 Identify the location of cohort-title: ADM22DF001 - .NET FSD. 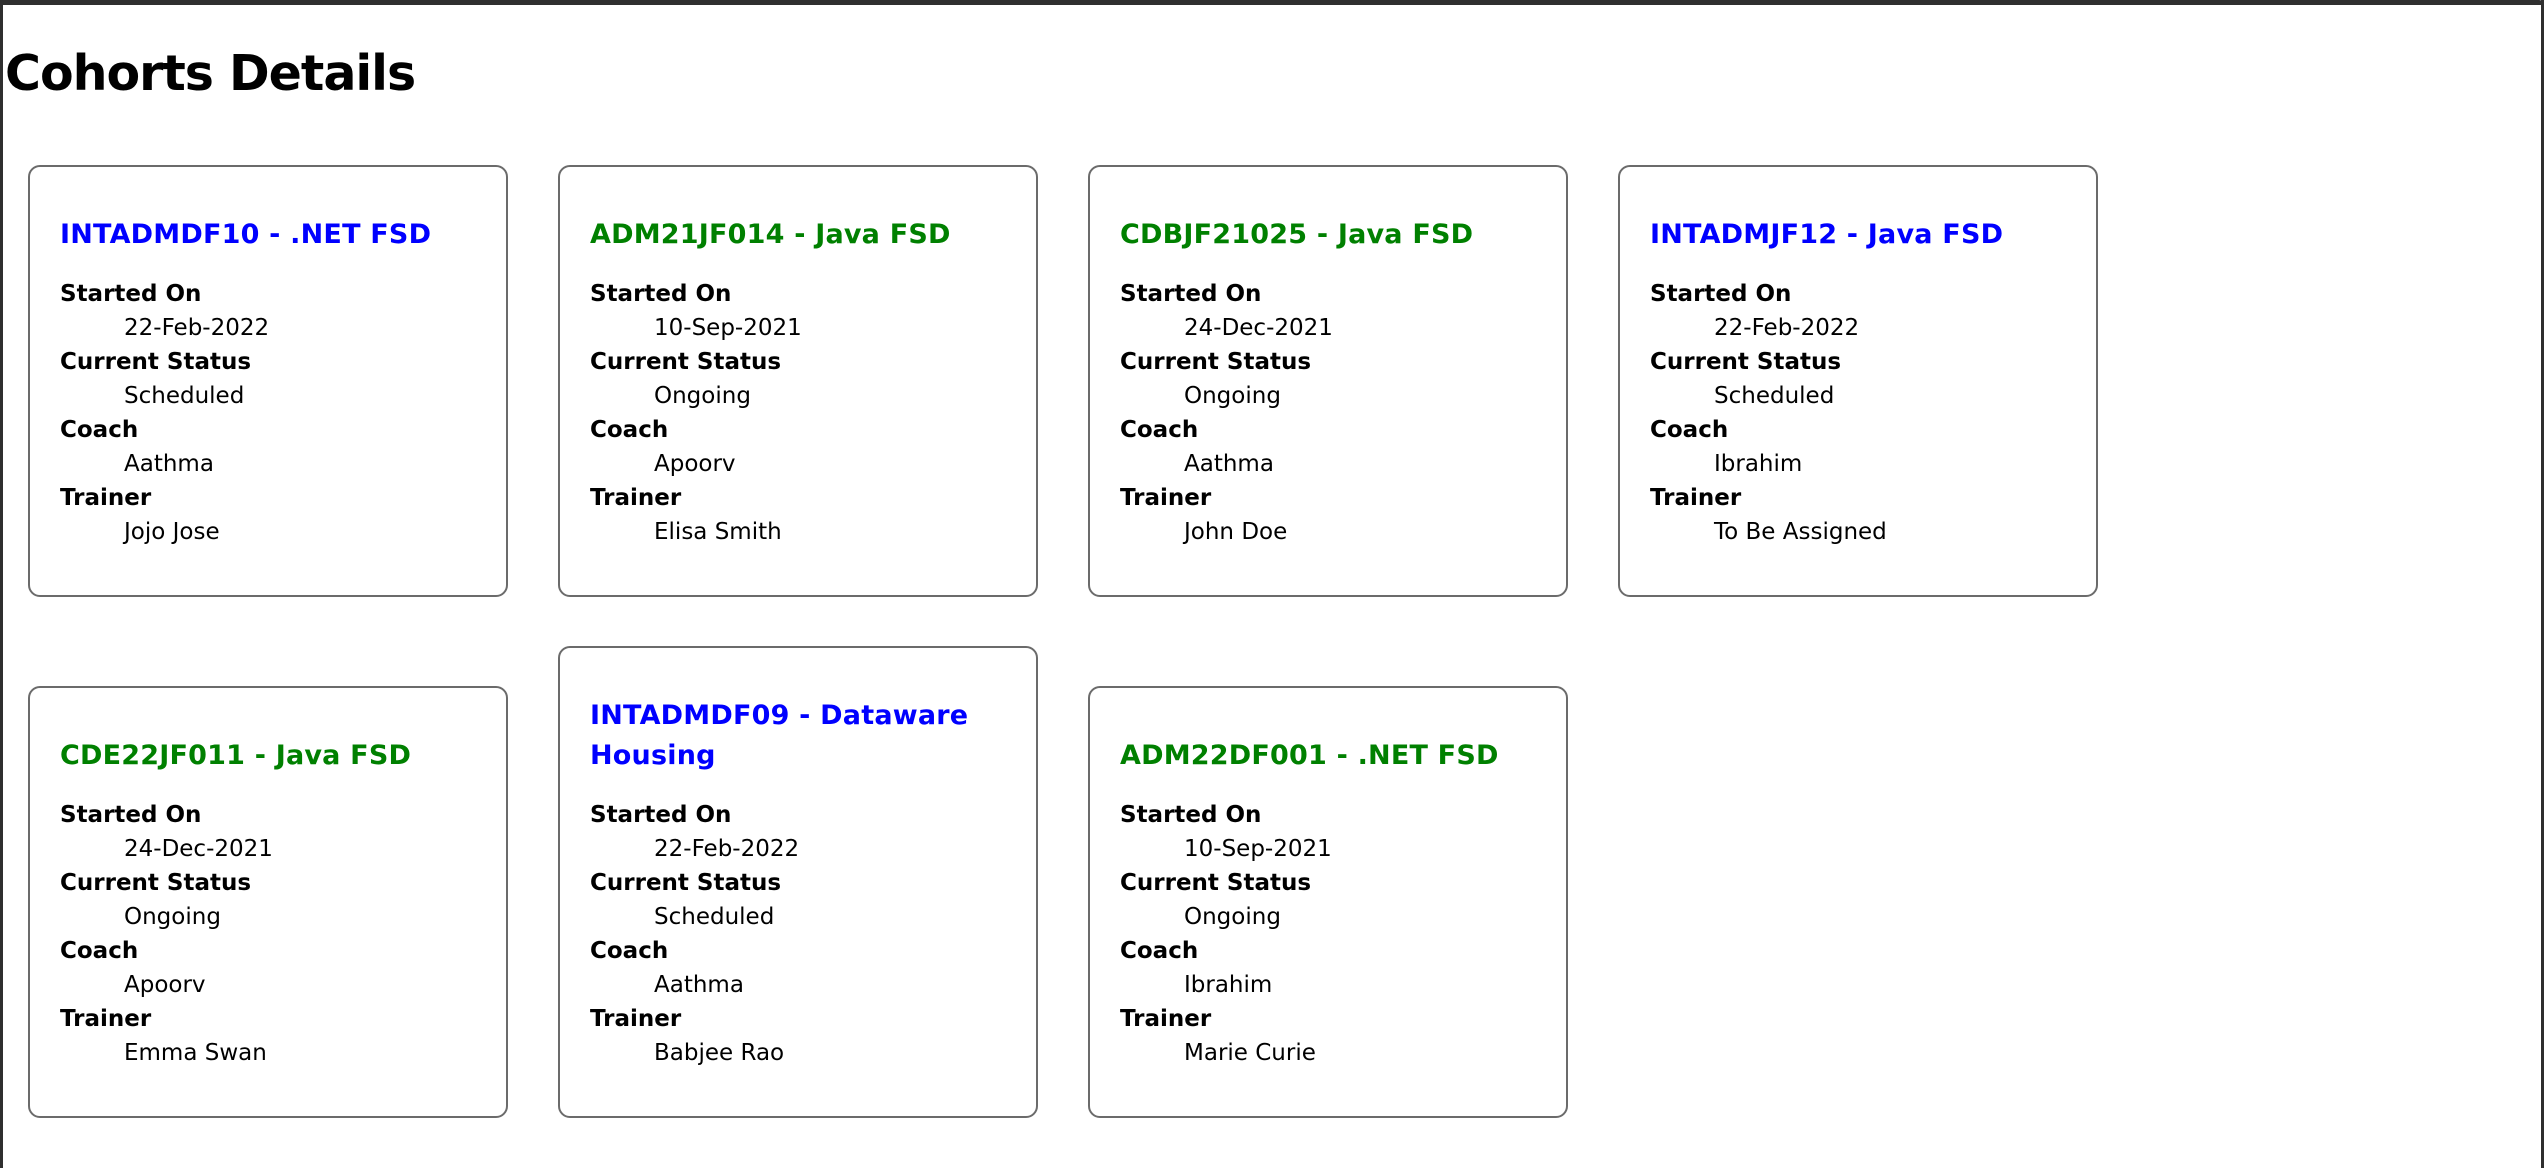
(1309, 755).